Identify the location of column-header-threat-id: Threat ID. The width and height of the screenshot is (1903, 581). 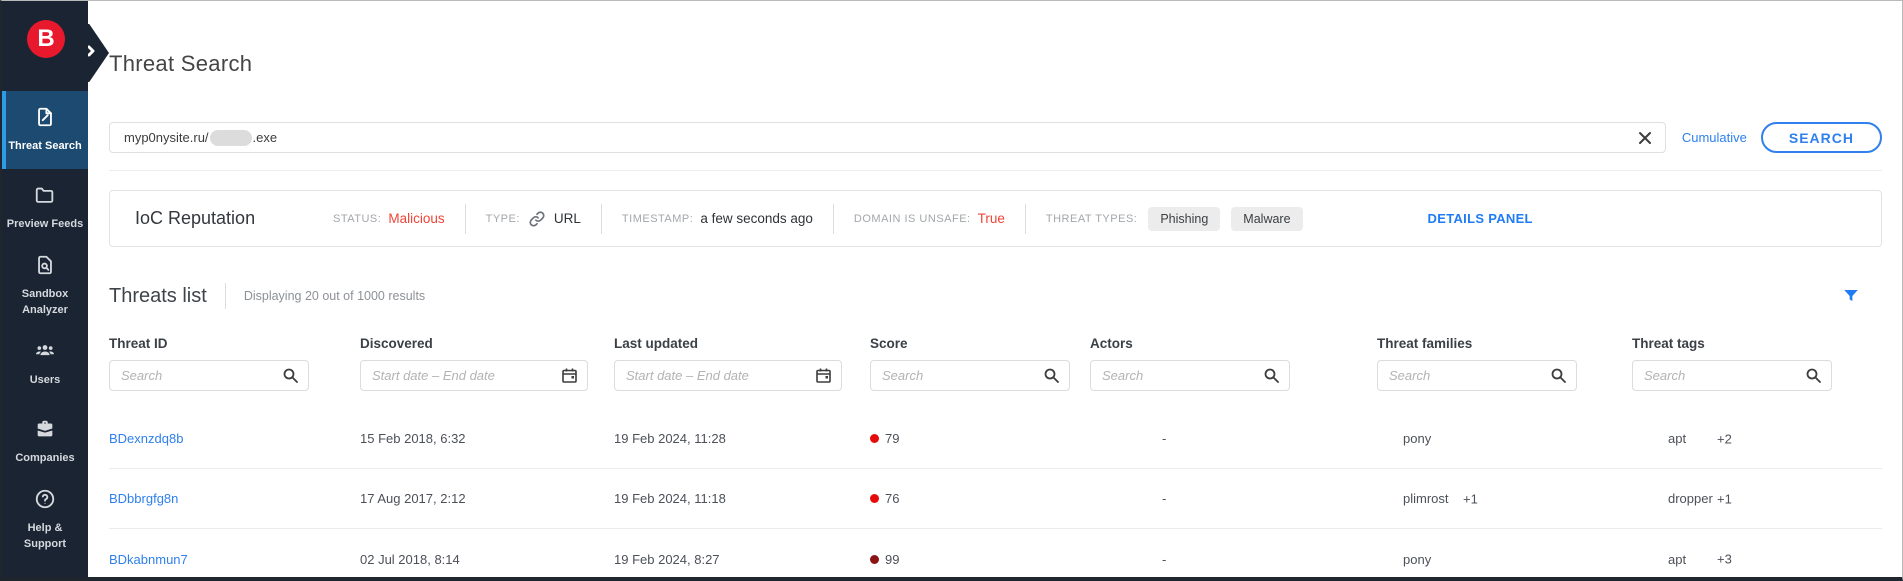
(234, 343).